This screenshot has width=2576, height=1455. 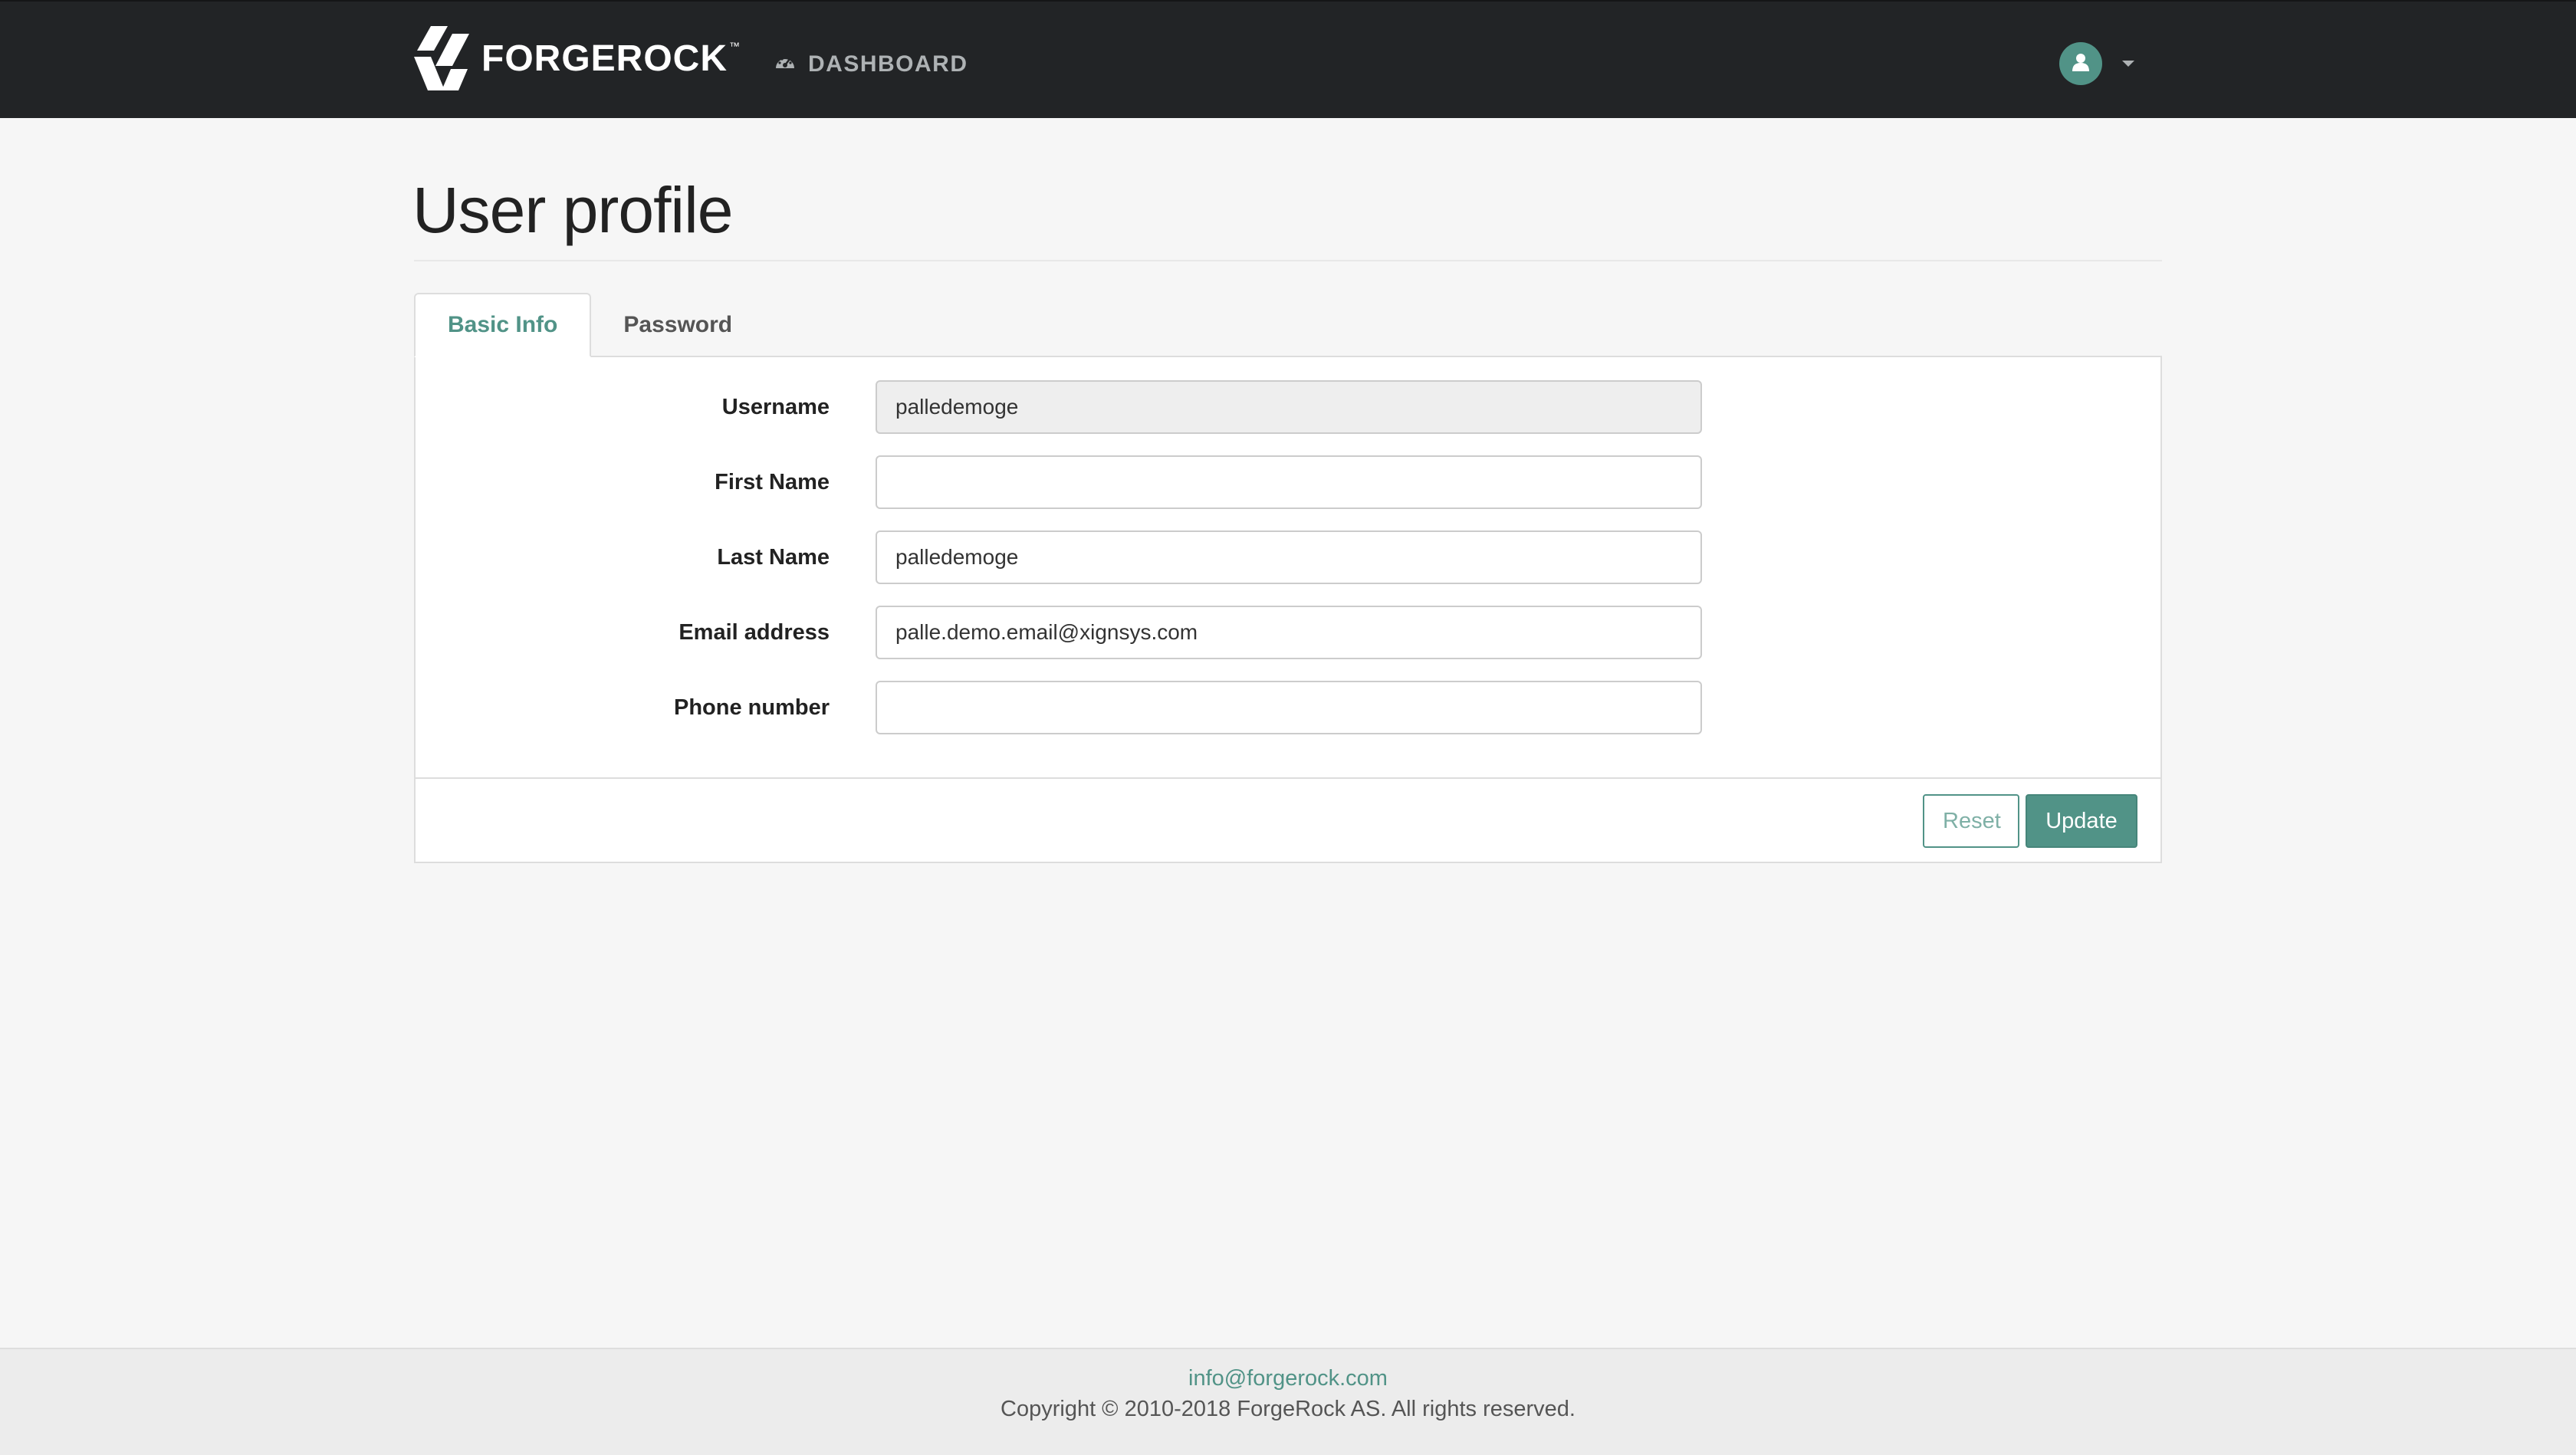 What do you see at coordinates (2128, 64) in the screenshot?
I see `caret-down-icon` at bounding box center [2128, 64].